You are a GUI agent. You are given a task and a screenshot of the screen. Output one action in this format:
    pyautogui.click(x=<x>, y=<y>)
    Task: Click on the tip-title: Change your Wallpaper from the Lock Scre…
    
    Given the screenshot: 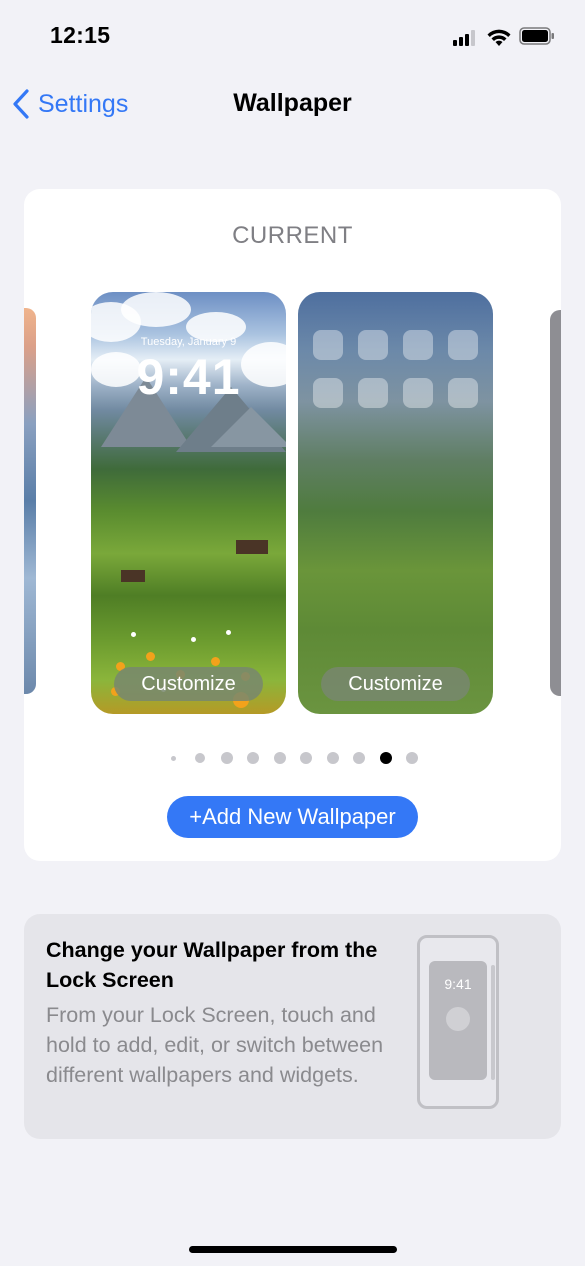 What is the action you would take?
    pyautogui.click(x=212, y=965)
    